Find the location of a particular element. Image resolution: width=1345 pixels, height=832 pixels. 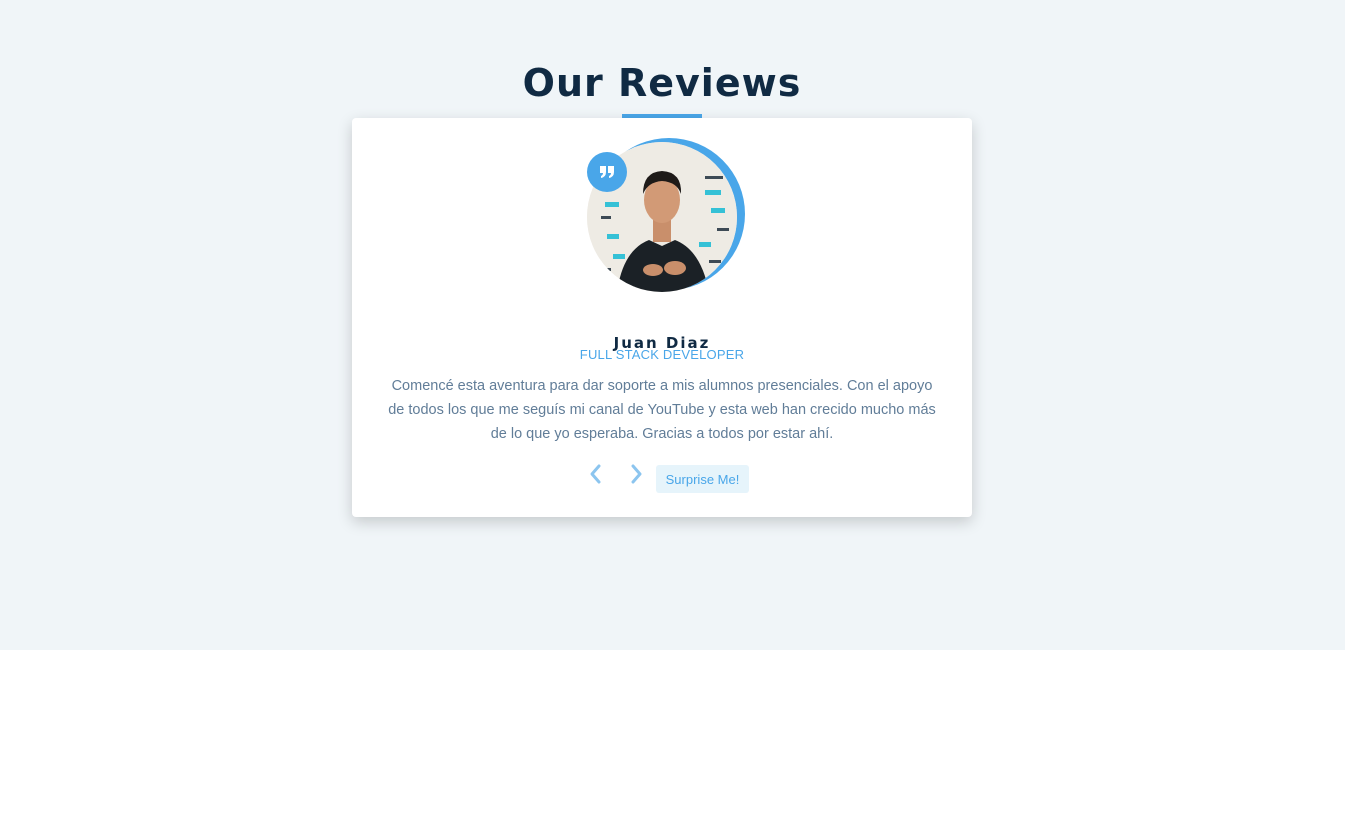

review-controls: Surprise Me! is located at coordinates (662, 478).